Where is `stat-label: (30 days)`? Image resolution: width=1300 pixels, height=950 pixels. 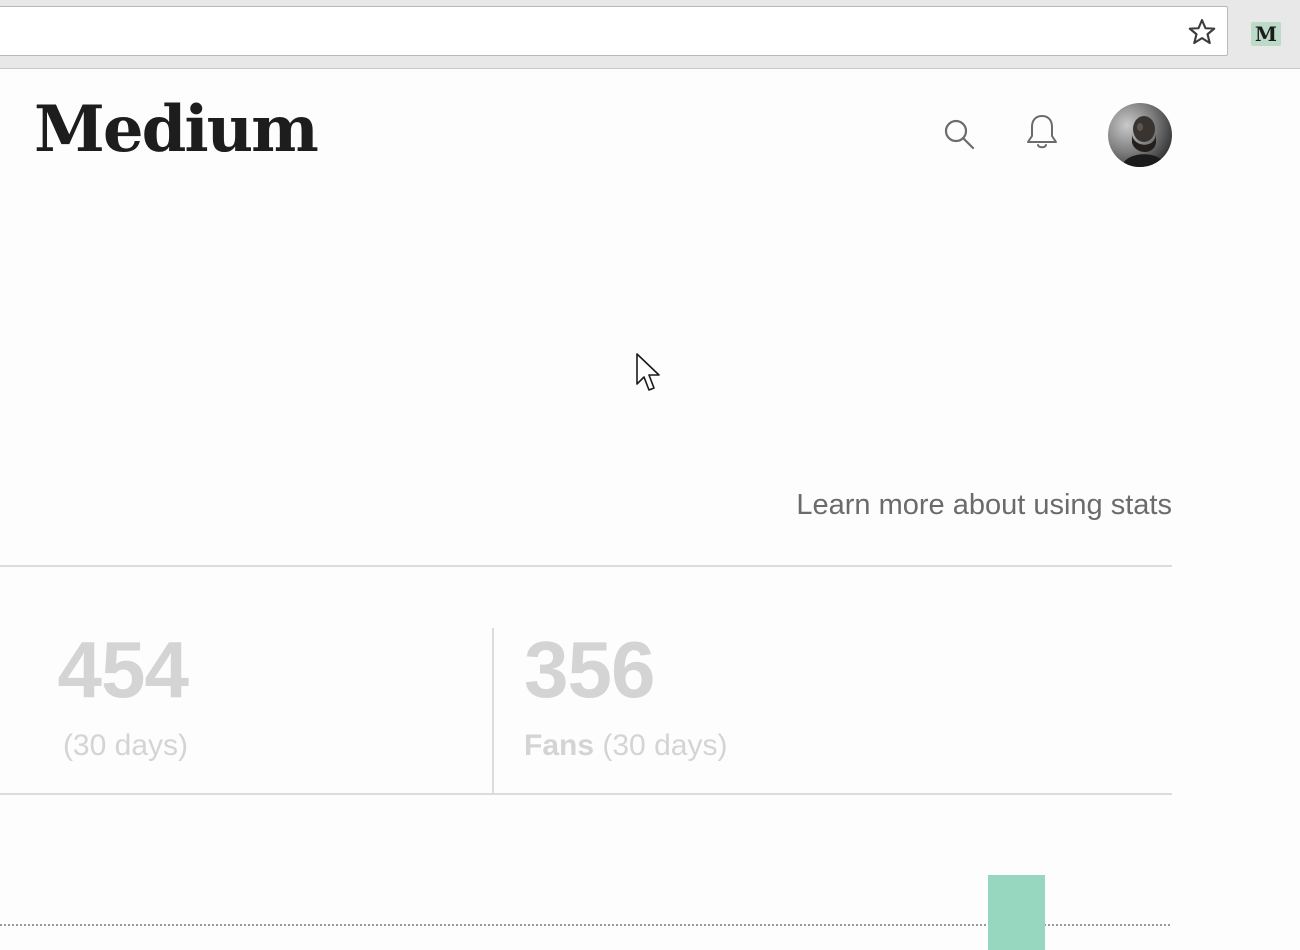
stat-label: (30 days) is located at coordinates (125, 745).